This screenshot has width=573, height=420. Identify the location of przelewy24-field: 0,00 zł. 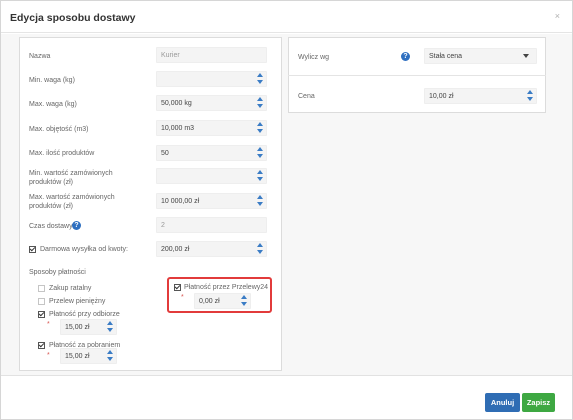
(222, 301).